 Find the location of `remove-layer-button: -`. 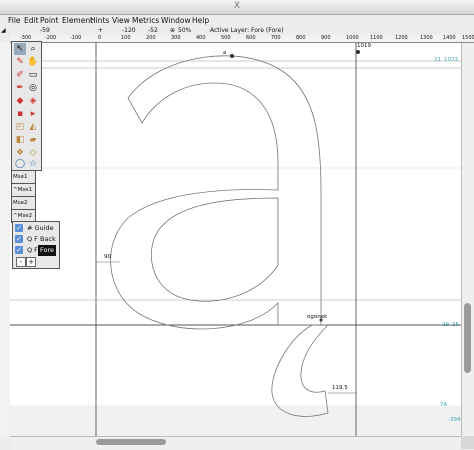

remove-layer-button: - is located at coordinates (21, 262).